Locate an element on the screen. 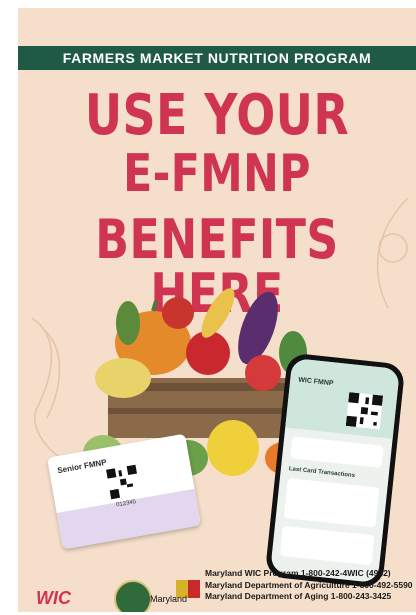 The image size is (416, 615). phone-section-title: Last Card Transactions is located at coordinates (322, 473).